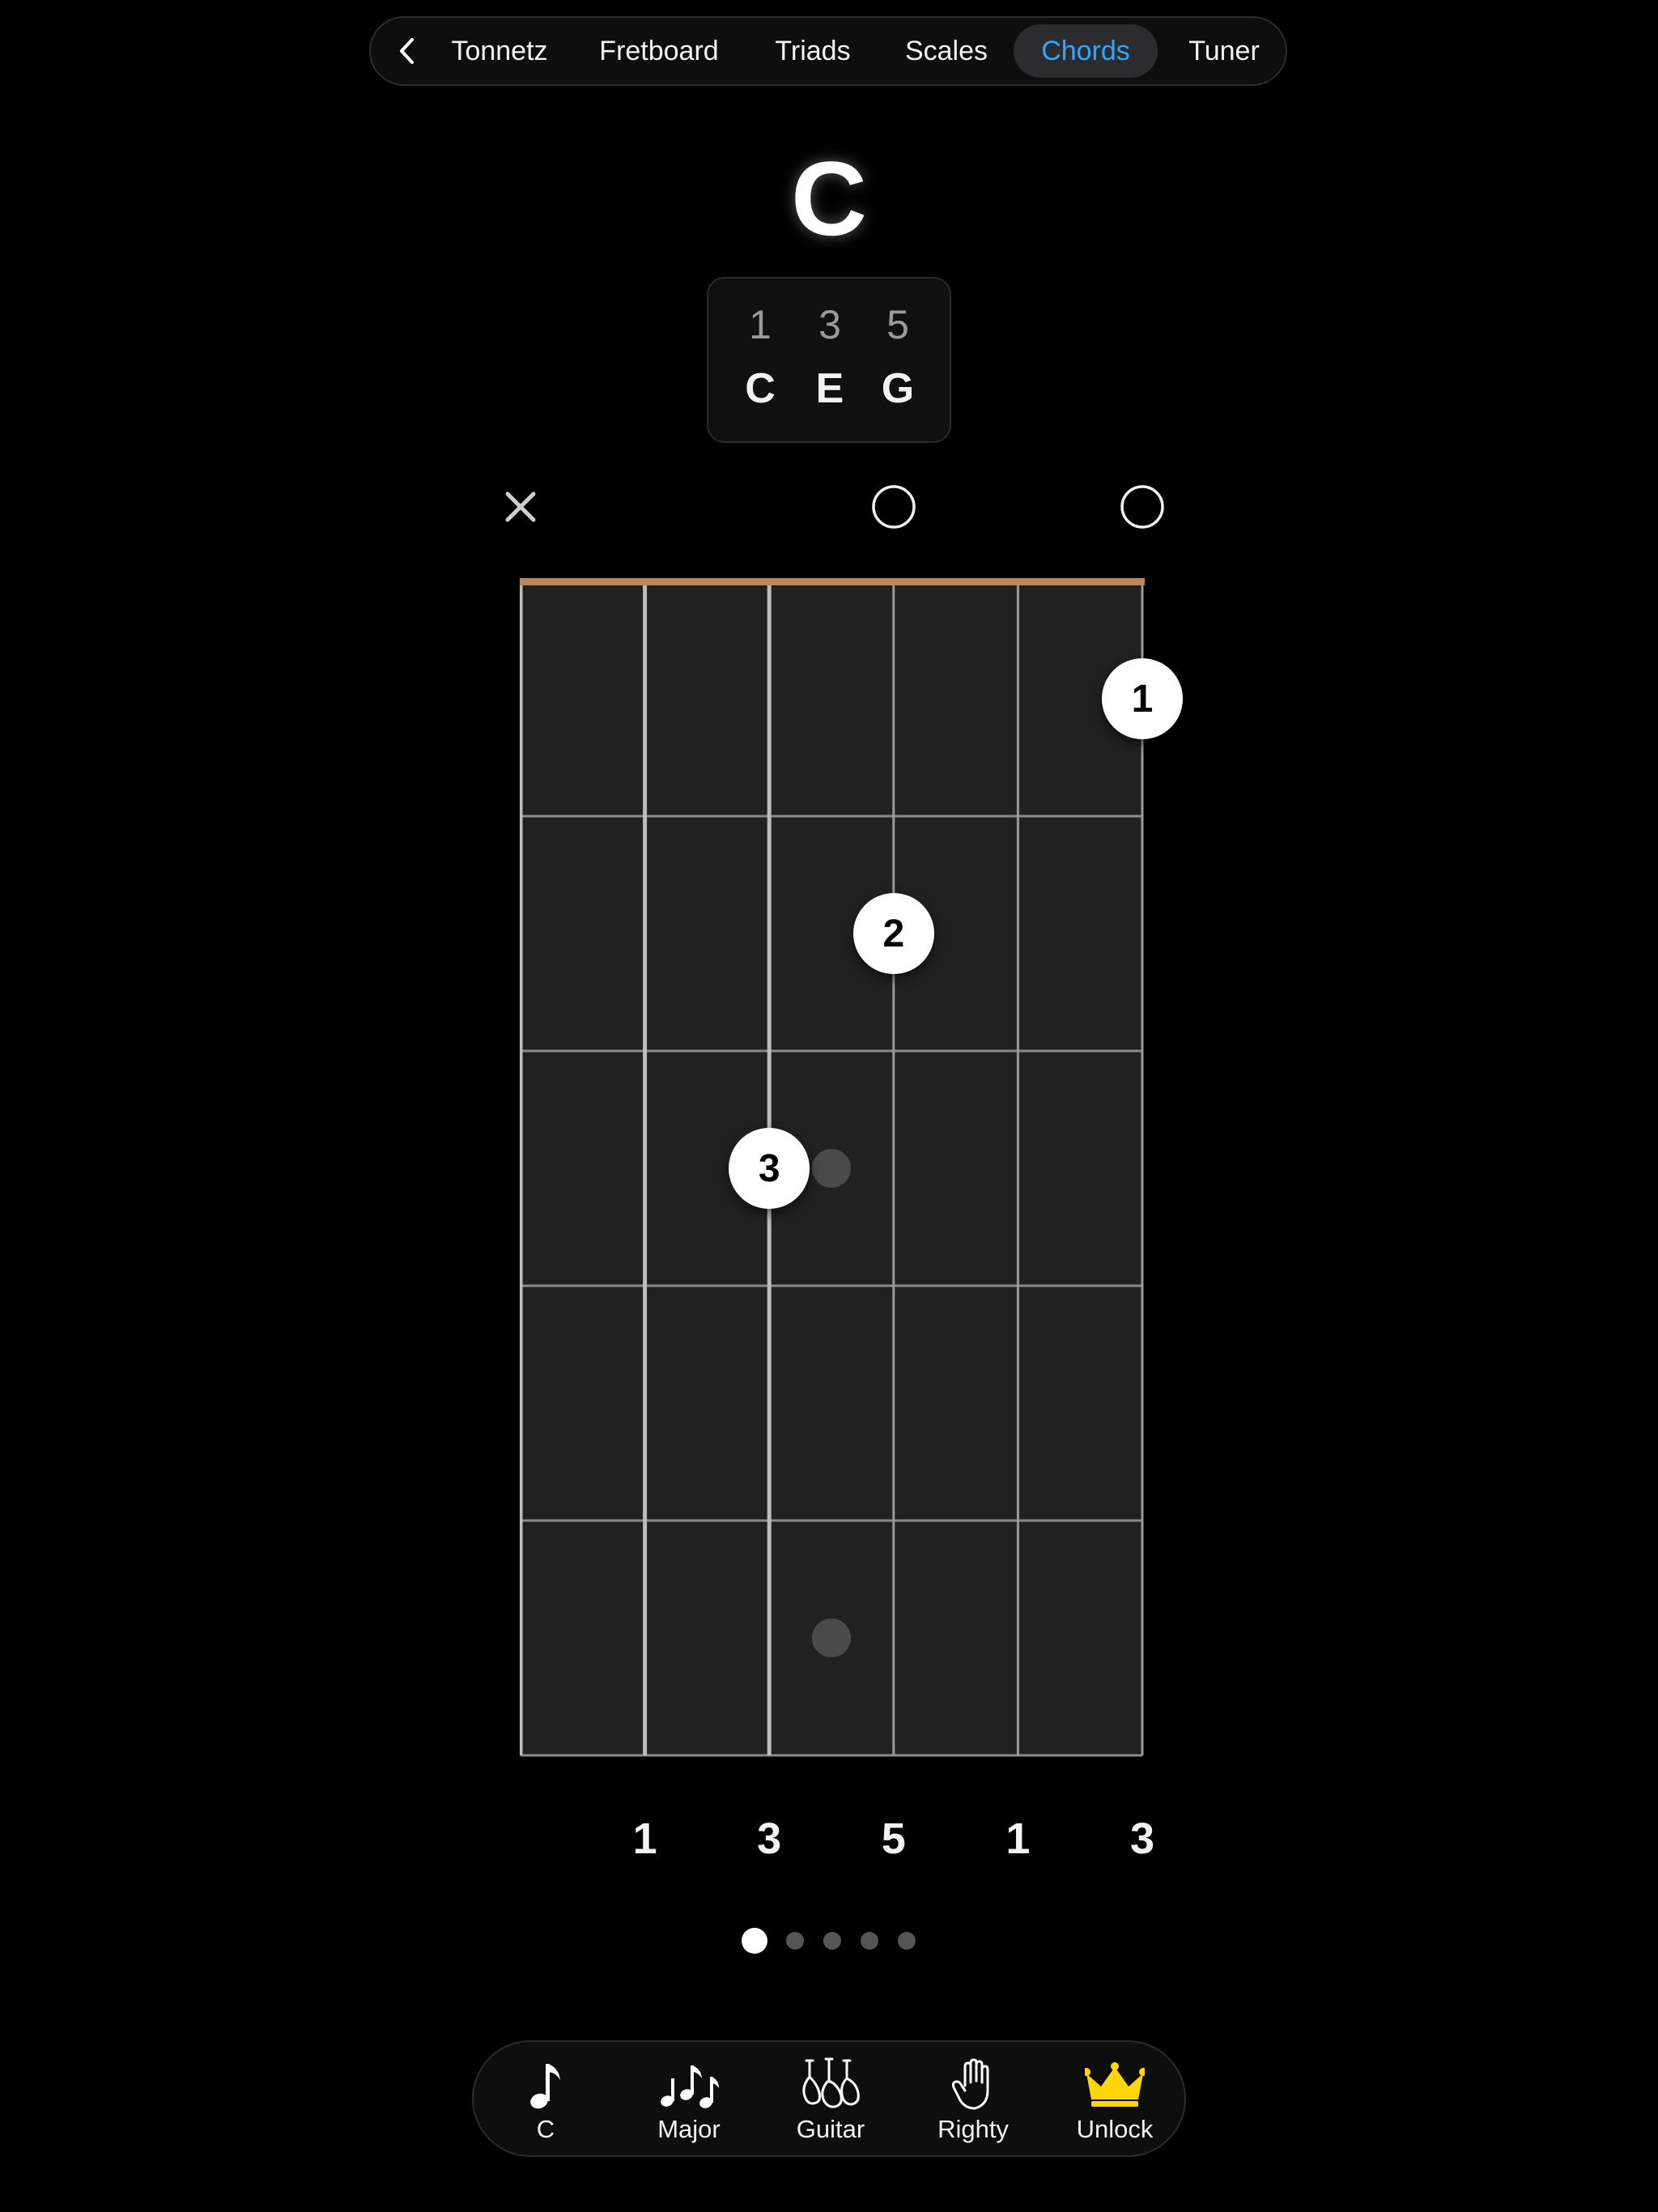 This screenshot has width=1658, height=2212. I want to click on tab-scales: Scales, so click(946, 51).